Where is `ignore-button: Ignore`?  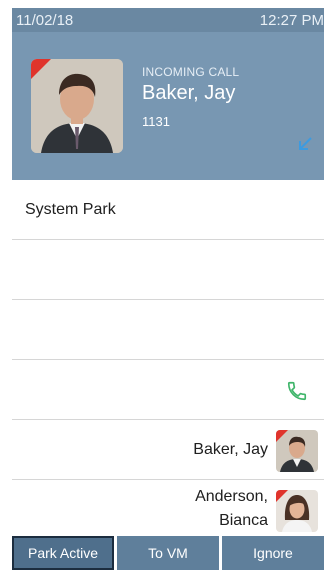
ignore-button: Ignore is located at coordinates (273, 553).